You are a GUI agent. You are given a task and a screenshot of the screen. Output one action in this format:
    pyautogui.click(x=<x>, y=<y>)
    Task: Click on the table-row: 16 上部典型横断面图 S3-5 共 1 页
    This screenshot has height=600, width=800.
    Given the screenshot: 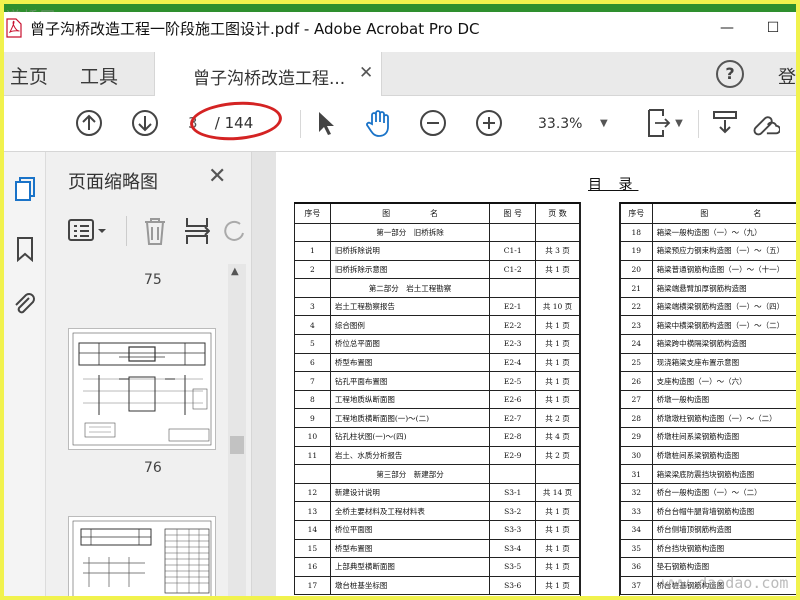 What is the action you would take?
    pyautogui.click(x=437, y=567)
    